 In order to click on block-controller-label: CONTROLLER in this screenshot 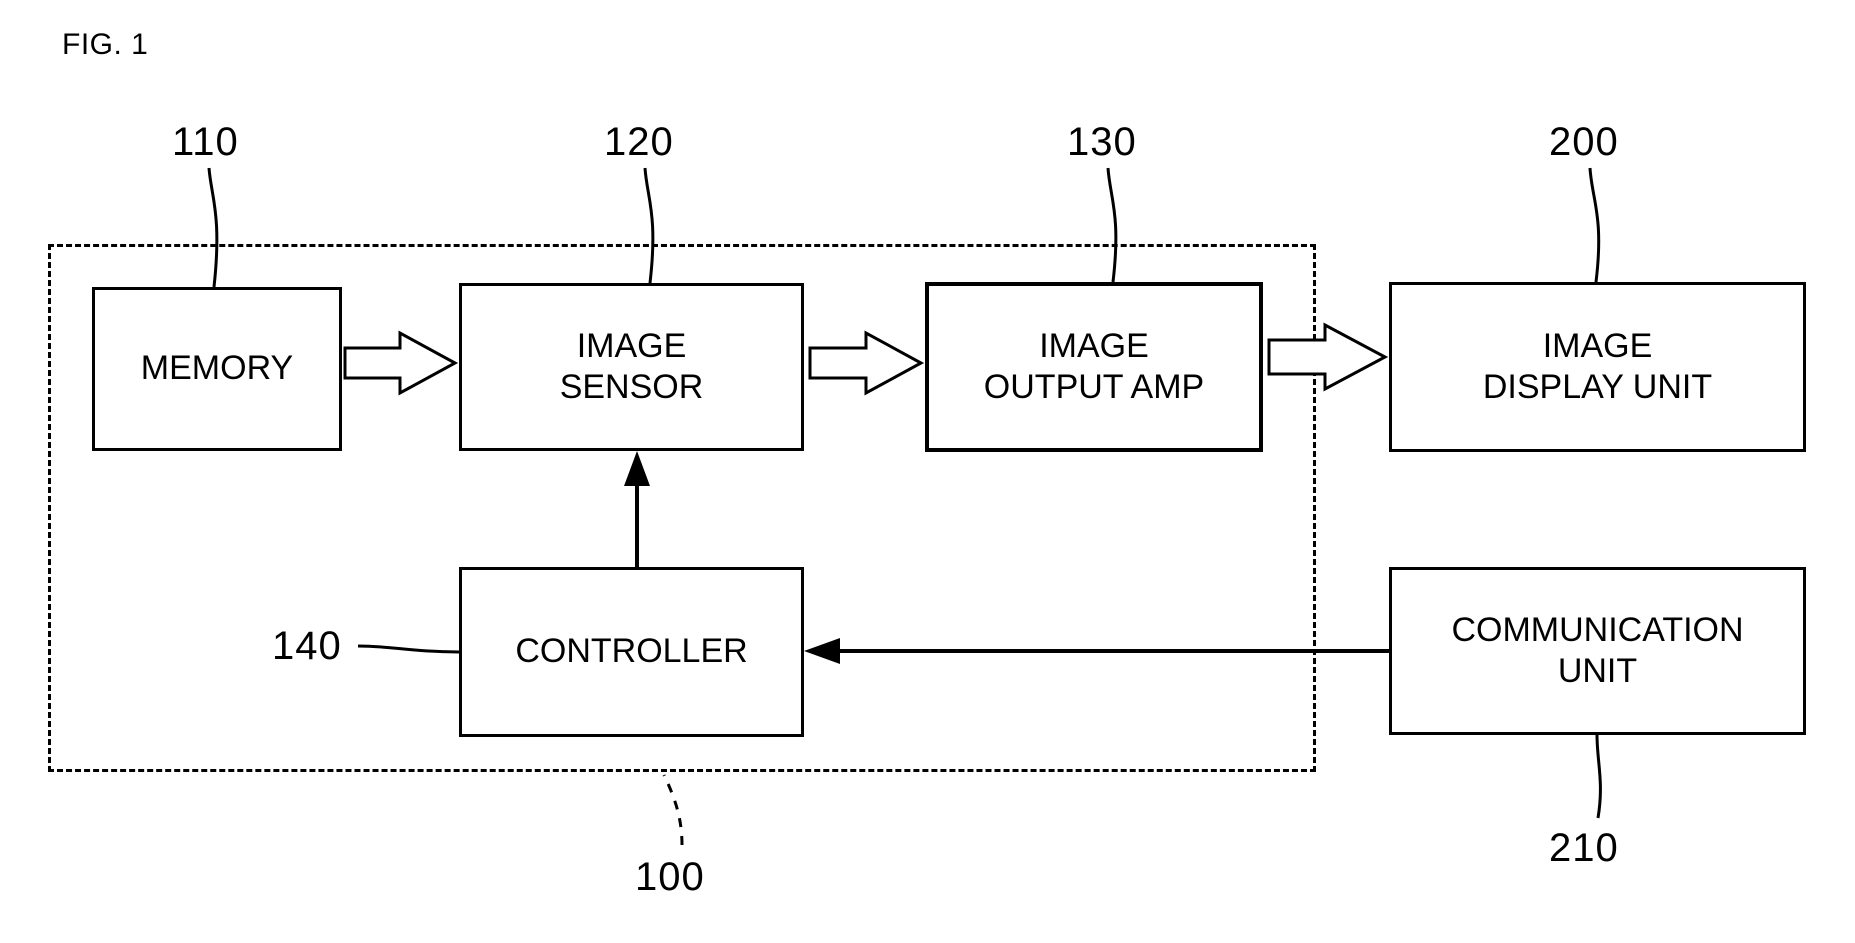, I will do `click(631, 651)`.